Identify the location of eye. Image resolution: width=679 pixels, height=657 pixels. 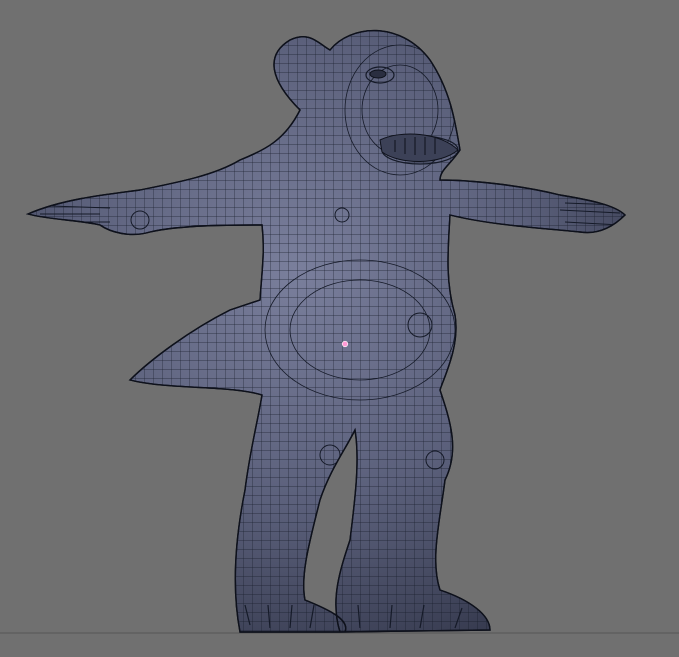
(378, 74).